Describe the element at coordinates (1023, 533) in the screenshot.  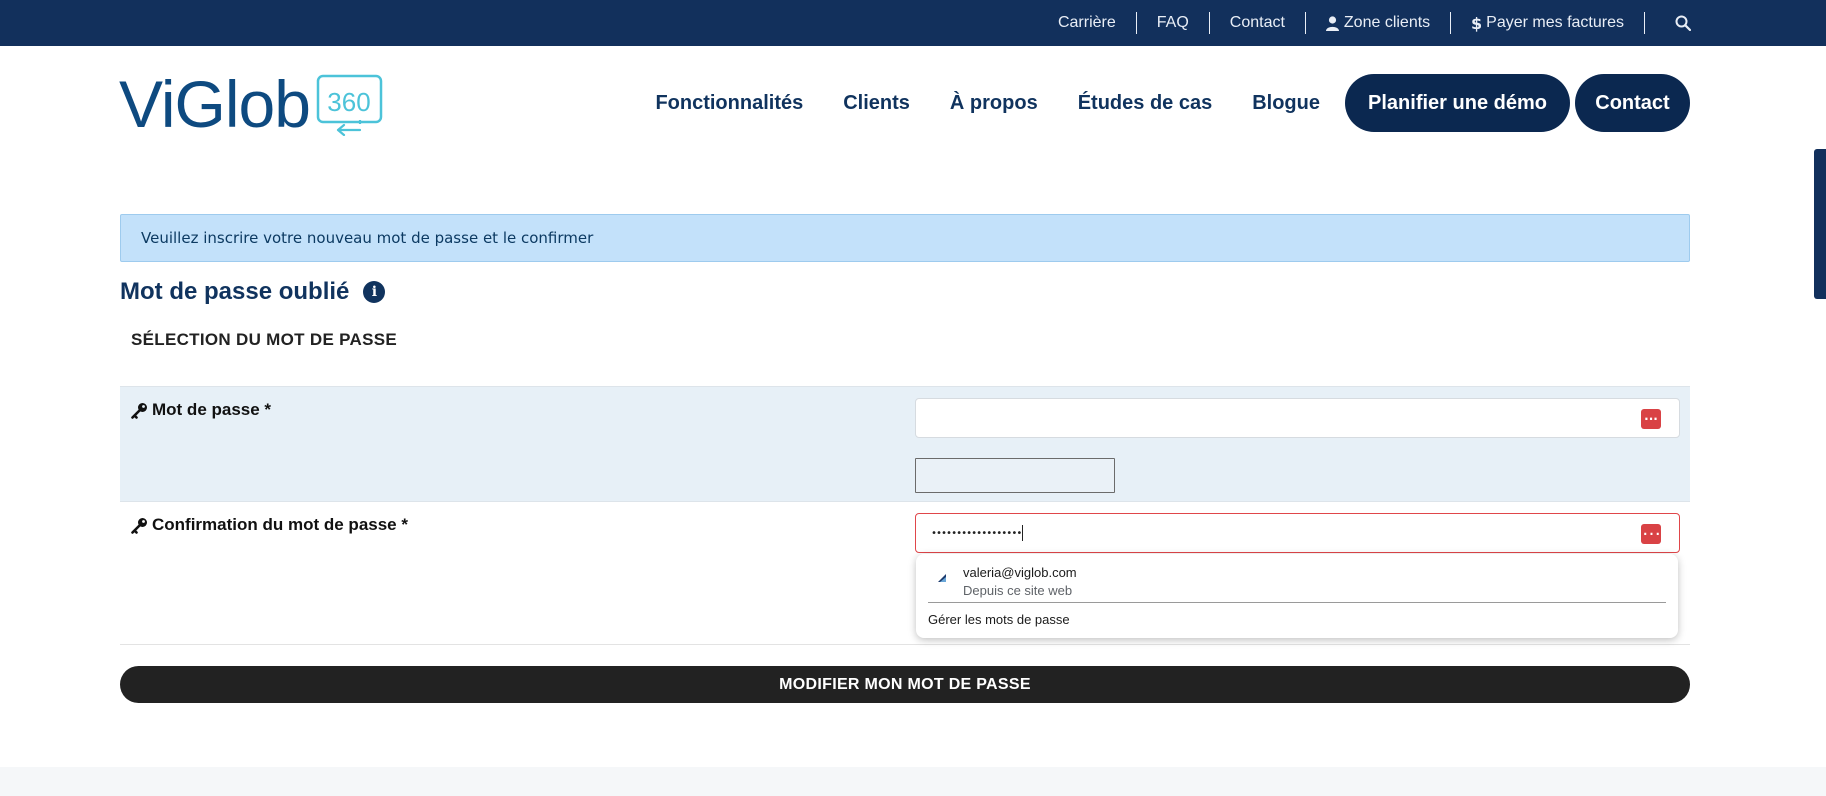
I see `text-caret` at that location.